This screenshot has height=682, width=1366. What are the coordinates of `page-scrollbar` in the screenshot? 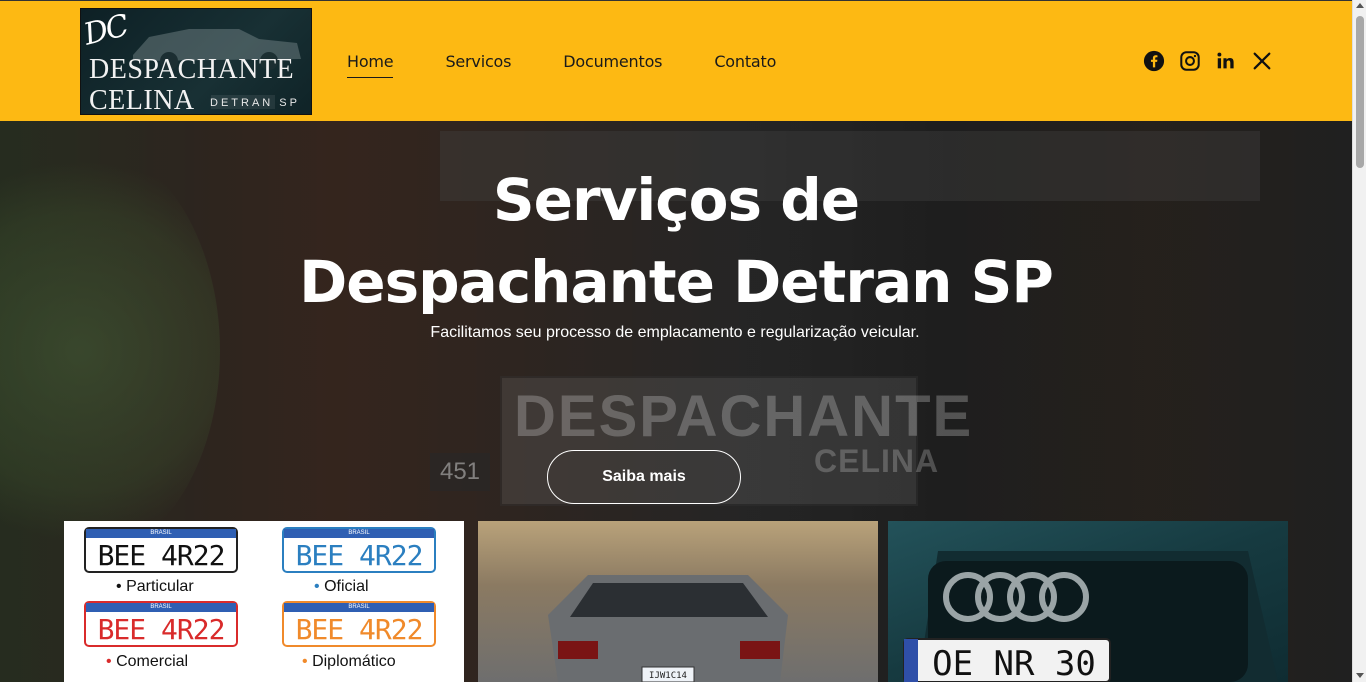 It's located at (1359, 341).